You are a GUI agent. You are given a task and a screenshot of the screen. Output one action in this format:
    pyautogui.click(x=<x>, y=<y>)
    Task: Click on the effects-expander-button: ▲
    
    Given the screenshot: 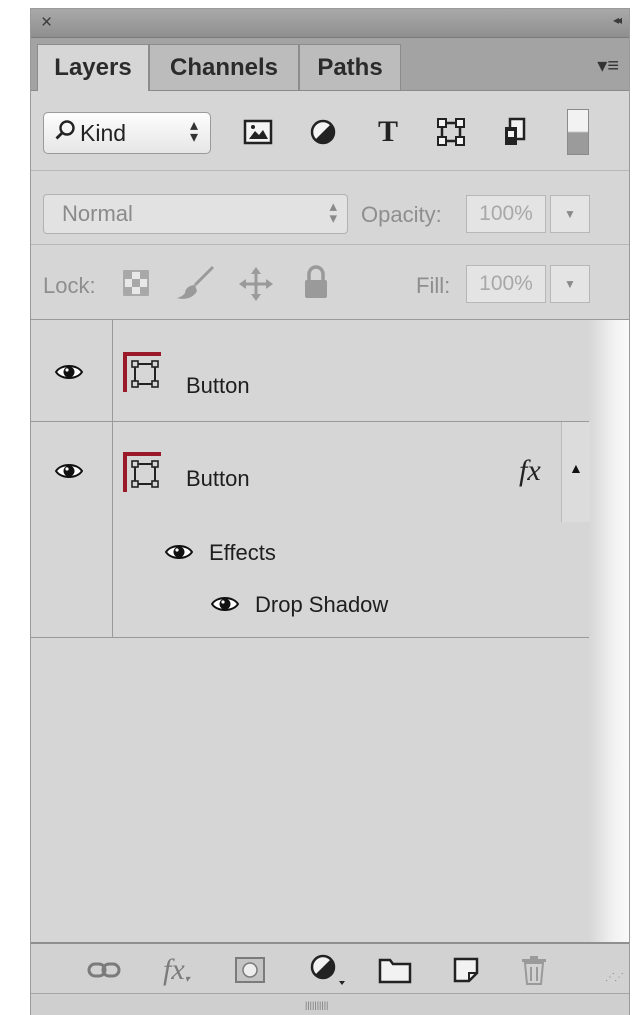 What is the action you would take?
    pyautogui.click(x=575, y=472)
    